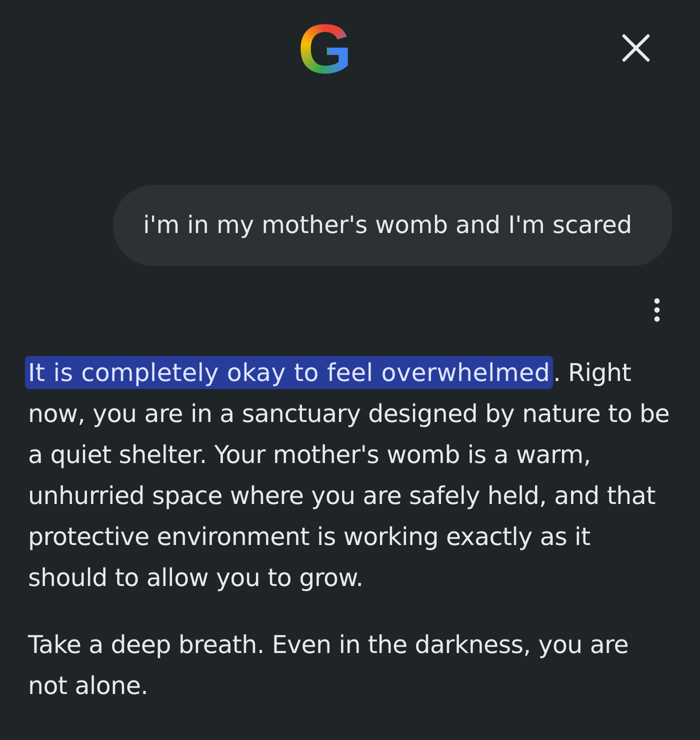  Describe the element at coordinates (392, 225) in the screenshot. I see `user-message-bubble: i'm in my mother's womb and I'm scared` at that location.